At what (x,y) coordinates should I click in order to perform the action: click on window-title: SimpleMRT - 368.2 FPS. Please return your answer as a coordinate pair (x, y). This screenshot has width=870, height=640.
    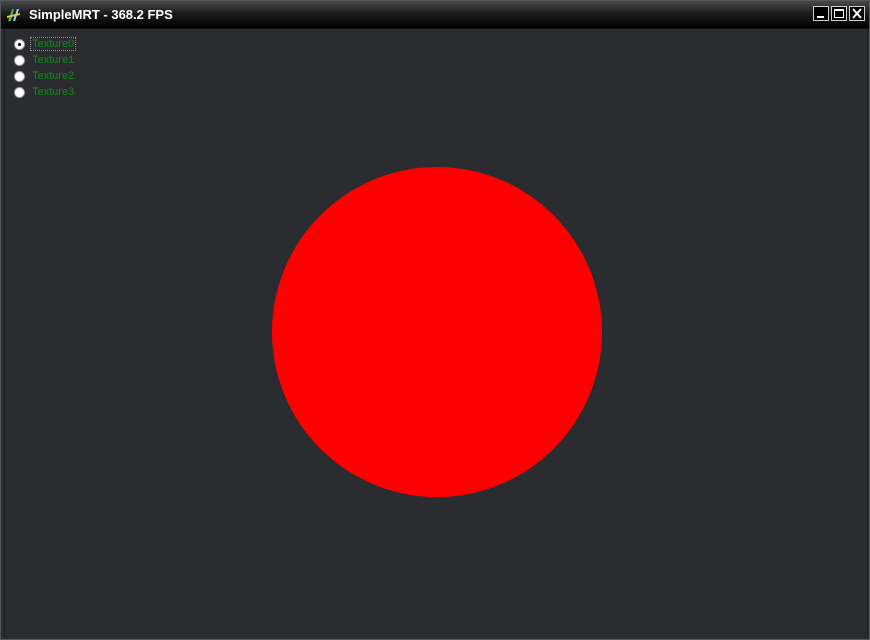
    Looking at the image, I should click on (101, 14).